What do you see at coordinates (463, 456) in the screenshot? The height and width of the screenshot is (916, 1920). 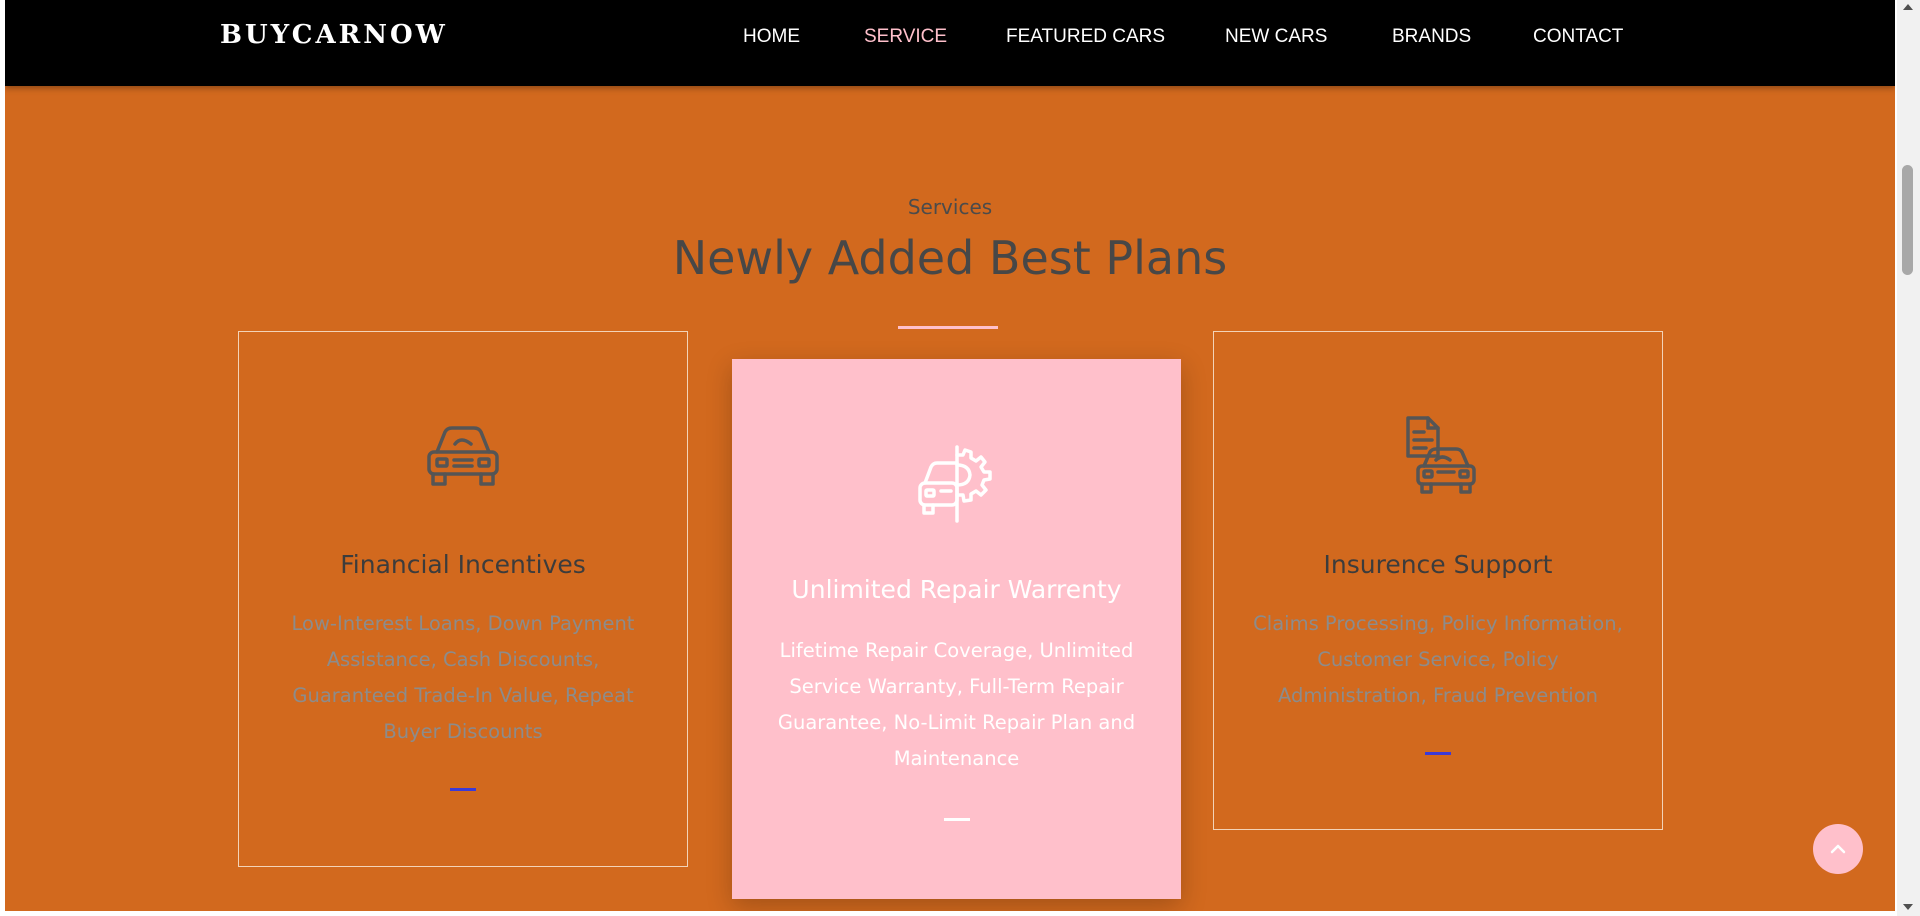 I see `car-icon` at bounding box center [463, 456].